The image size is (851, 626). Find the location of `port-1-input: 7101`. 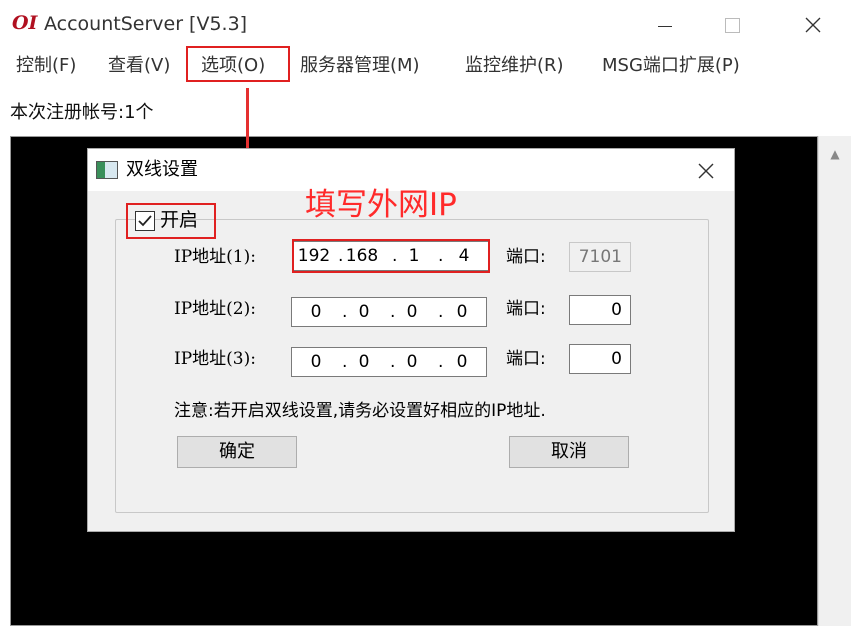

port-1-input: 7101 is located at coordinates (600, 257).